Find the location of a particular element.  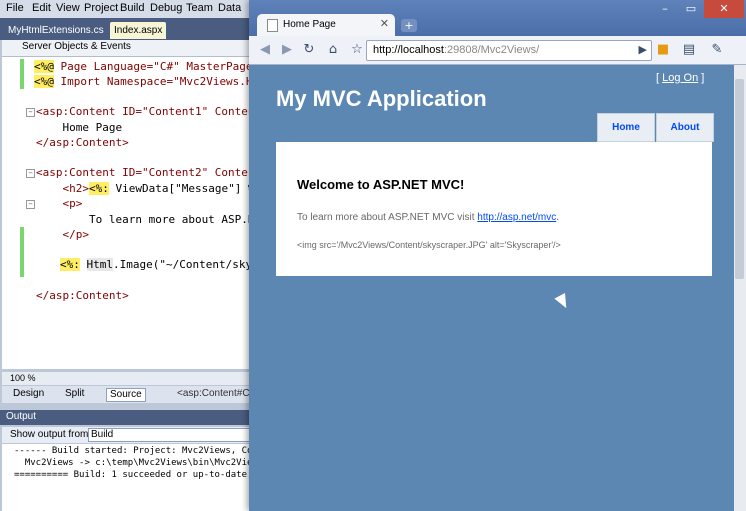

code-line: <h2><%: ViewData["Message"] % is located at coordinates (143, 188).